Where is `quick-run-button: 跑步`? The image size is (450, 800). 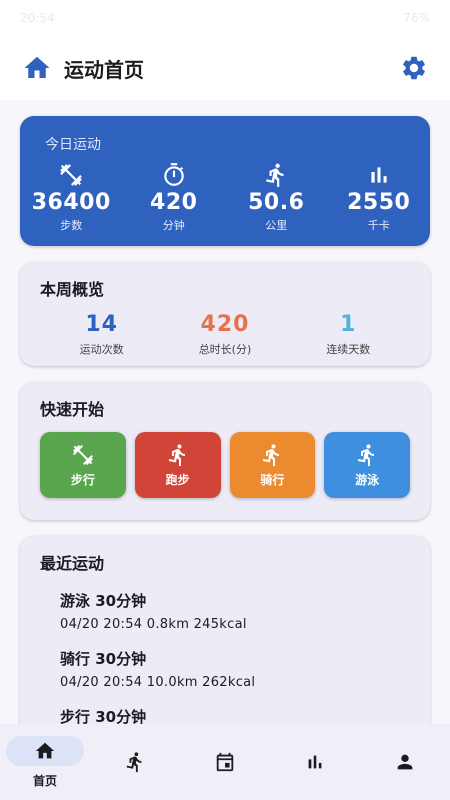
quick-run-button: 跑步 is located at coordinates (177, 465).